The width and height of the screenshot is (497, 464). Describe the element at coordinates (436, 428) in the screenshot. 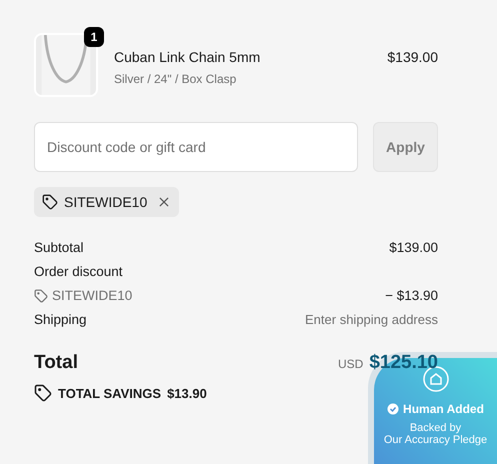

I see `badge-subtitle: Backed by` at that location.